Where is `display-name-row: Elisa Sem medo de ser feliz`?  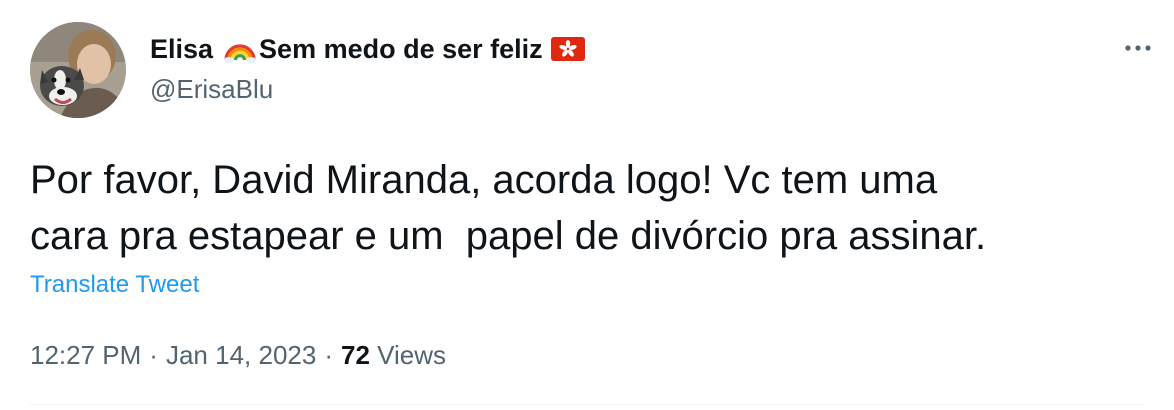
display-name-row: Elisa Sem medo de ser feliz is located at coordinates (367, 49).